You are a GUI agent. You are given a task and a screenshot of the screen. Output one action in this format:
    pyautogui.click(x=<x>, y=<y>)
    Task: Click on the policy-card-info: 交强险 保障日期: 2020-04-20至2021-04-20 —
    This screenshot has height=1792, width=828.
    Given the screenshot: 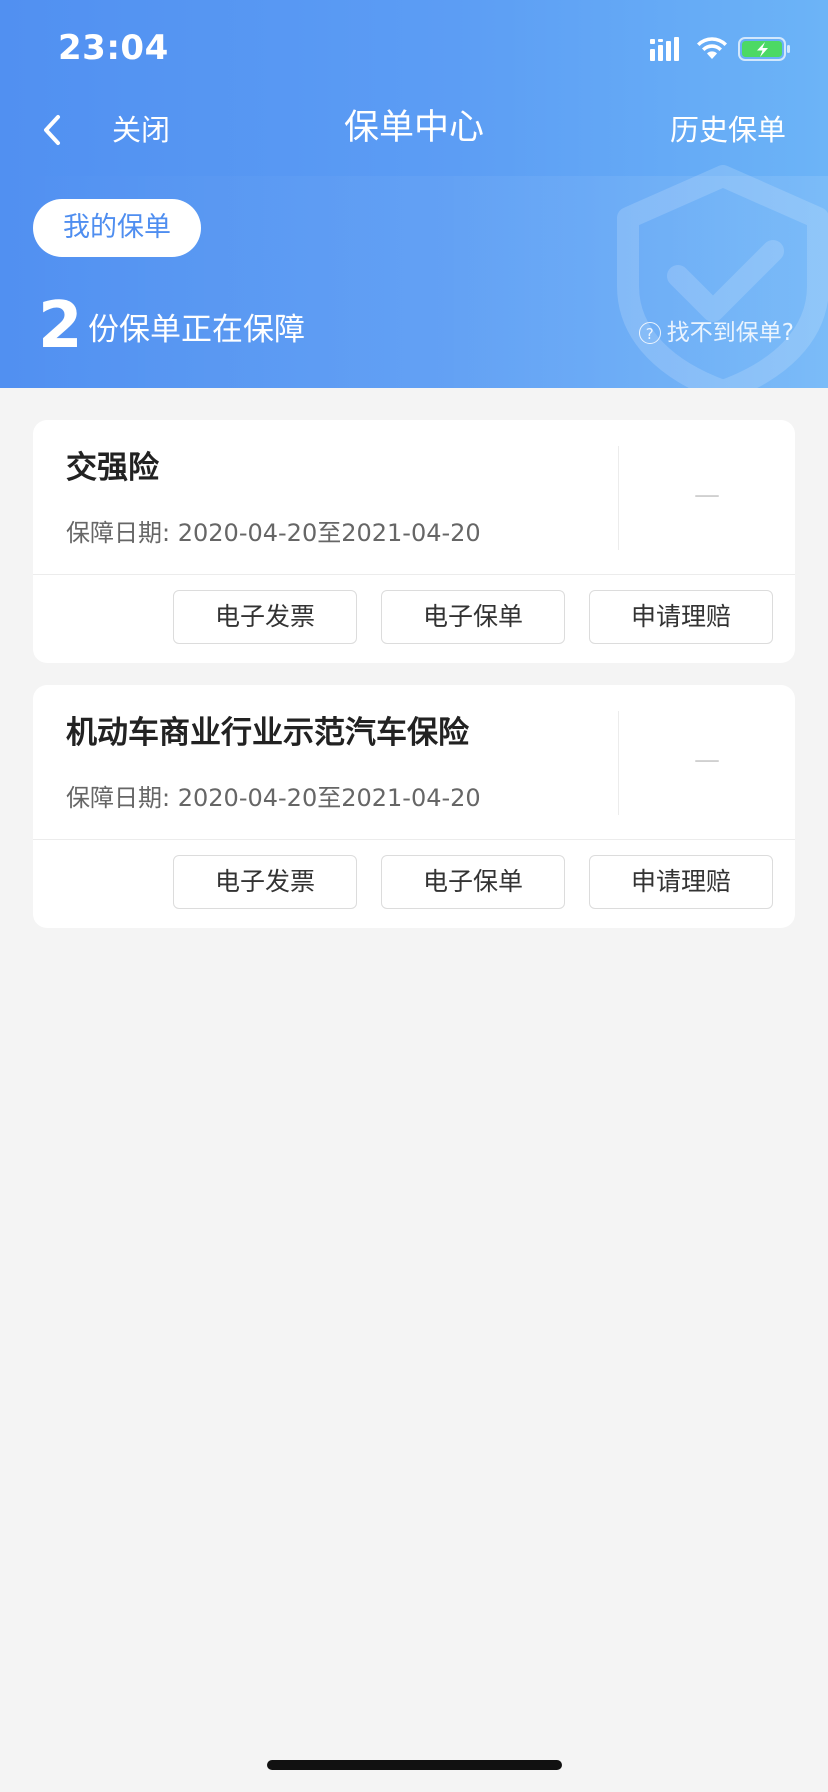 What is the action you would take?
    pyautogui.click(x=414, y=497)
    